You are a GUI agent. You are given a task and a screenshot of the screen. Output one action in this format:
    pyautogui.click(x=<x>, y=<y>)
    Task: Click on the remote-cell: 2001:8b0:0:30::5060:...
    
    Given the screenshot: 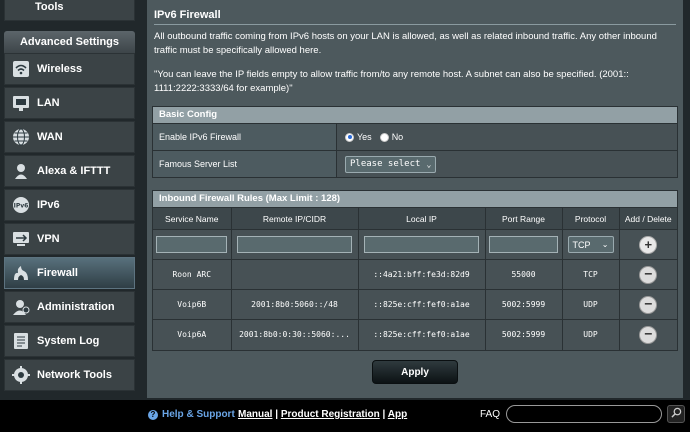 What is the action you would take?
    pyautogui.click(x=295, y=334)
    